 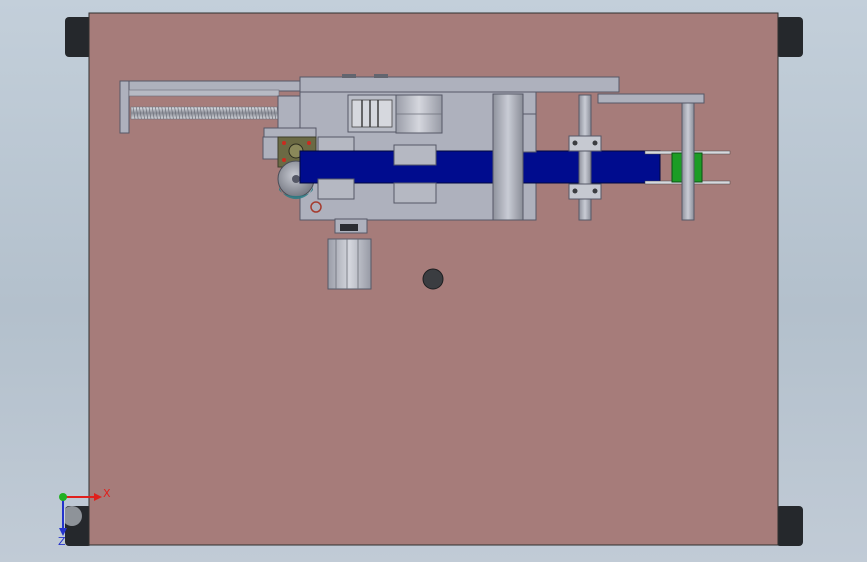 What do you see at coordinates (480, 167) in the screenshot?
I see `conveyor-belt` at bounding box center [480, 167].